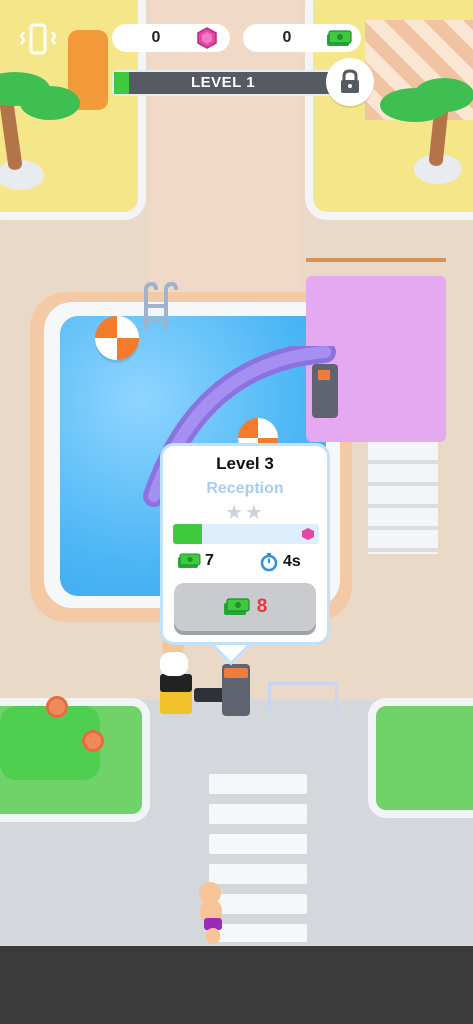 Image resolution: width=473 pixels, height=1024 pixels. I want to click on popup-station-name: Reception, so click(245, 488).